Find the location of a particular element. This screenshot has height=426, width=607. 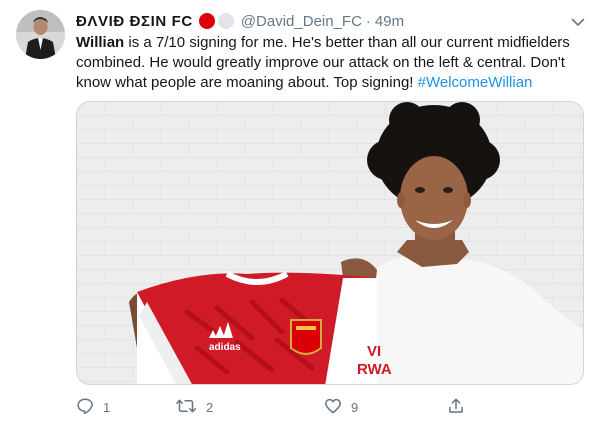

tweet-header: ĐΛVIĐ ĐΣIN FC @David_Dein_FC · 49m is located at coordinates (240, 21).